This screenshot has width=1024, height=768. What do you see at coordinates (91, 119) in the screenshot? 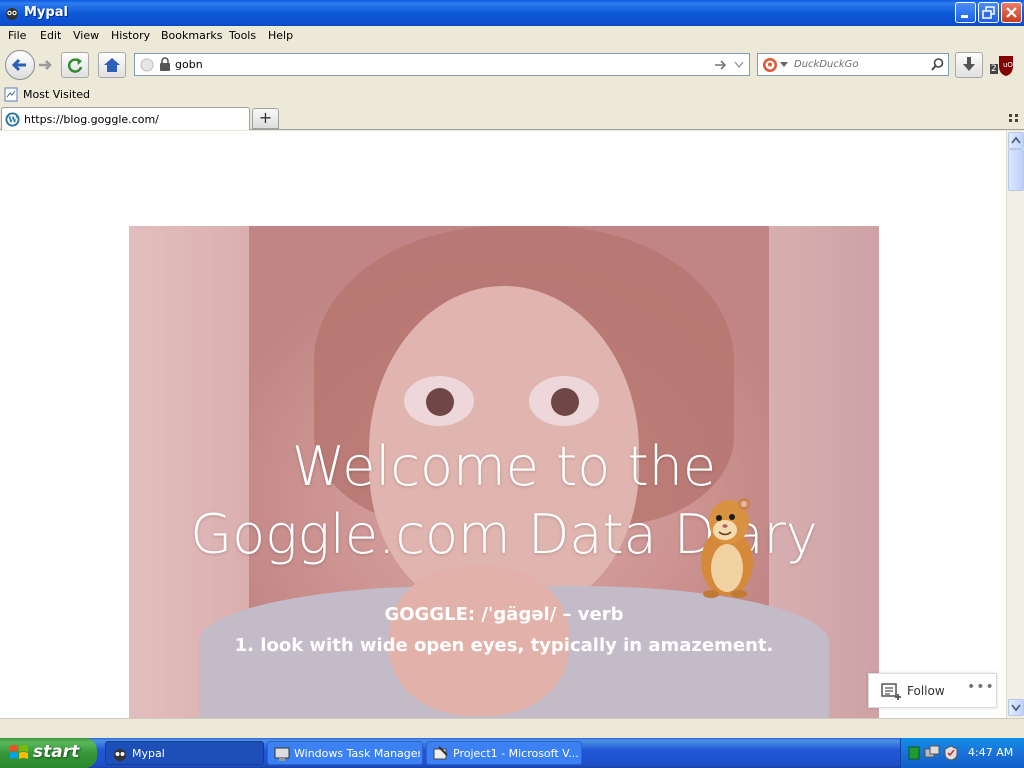
I see `tab-title: https://blog.goggle.com/` at bounding box center [91, 119].